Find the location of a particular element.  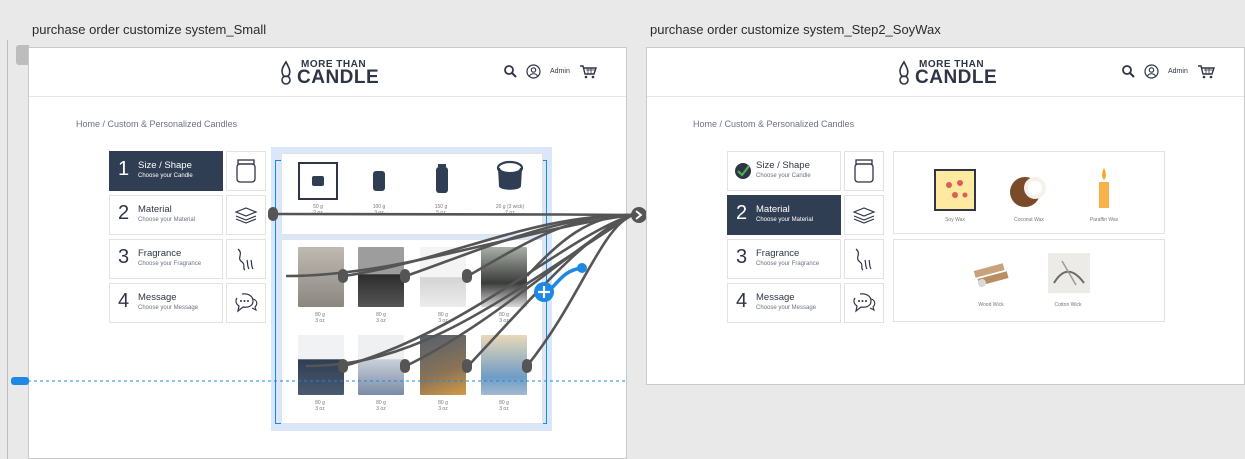

step-fragrance: 3 Fragrance Choose your Fragrance is located at coordinates (784, 259).